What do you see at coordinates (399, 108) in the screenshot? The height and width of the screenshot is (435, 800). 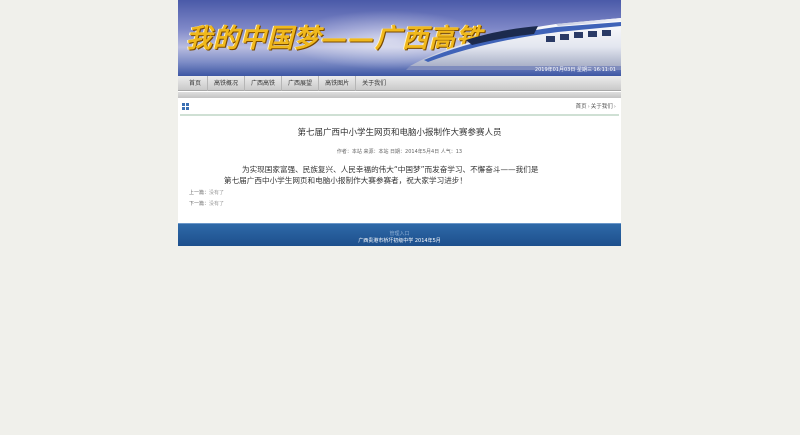 I see `breadcrumb-bar: 首页›关于我们›` at bounding box center [399, 108].